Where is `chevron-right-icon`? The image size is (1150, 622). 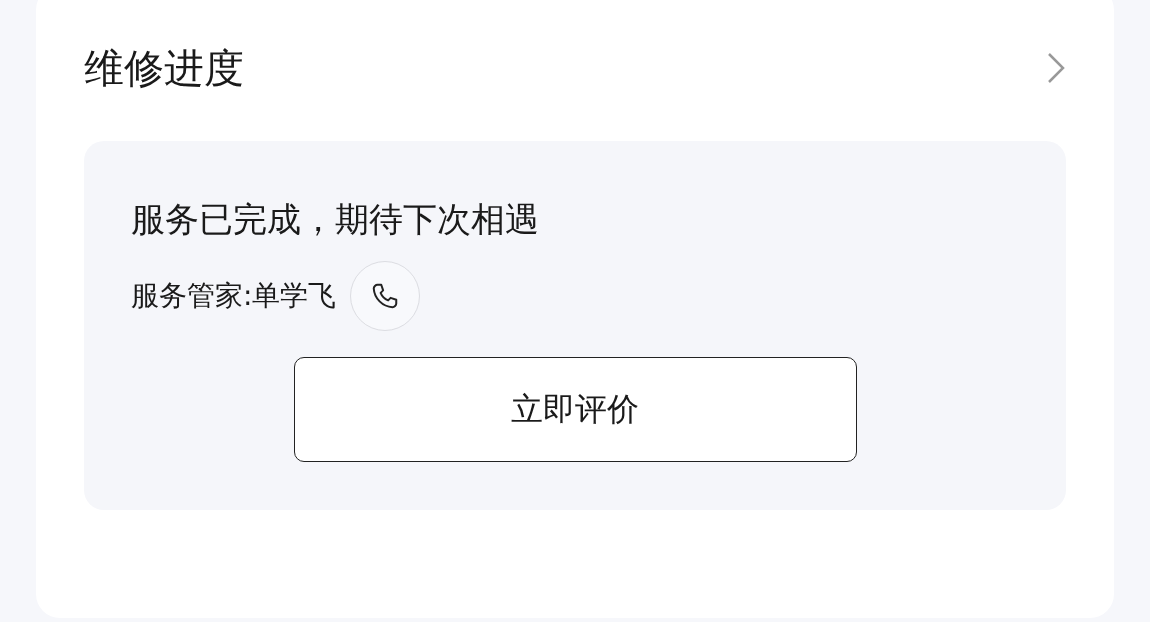
chevron-right-icon is located at coordinates (1056, 68).